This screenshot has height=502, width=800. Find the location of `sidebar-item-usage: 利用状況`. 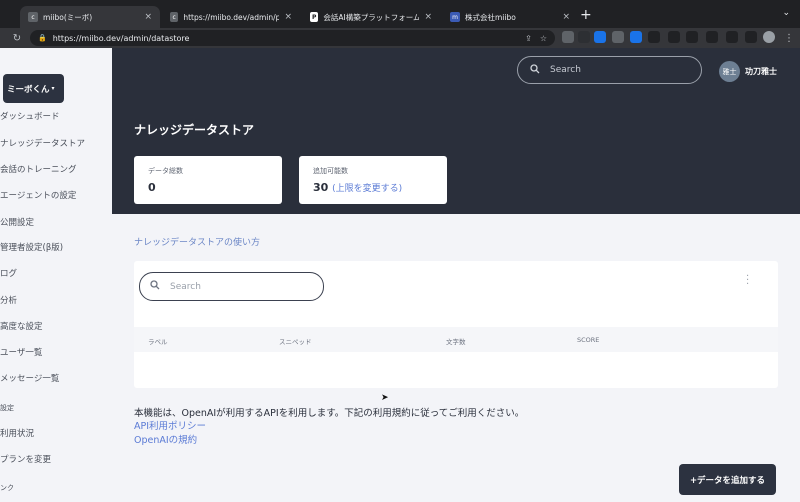

sidebar-item-usage: 利用状況 is located at coordinates (17, 433).